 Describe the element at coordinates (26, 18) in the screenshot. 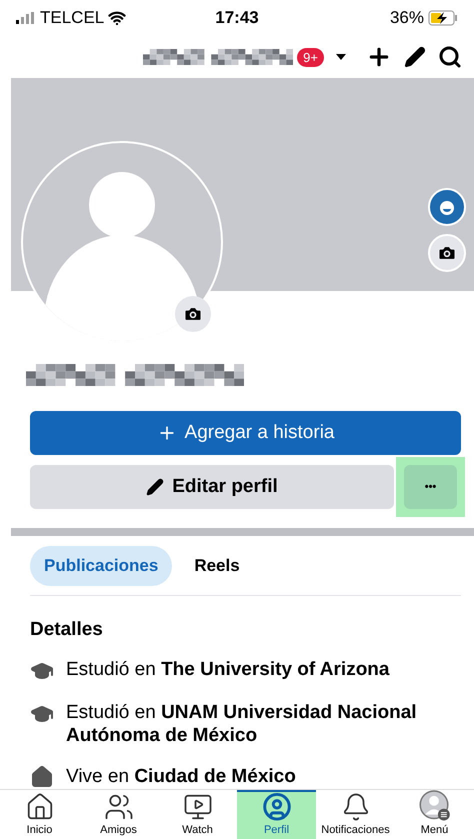

I see `signal-icon` at that location.